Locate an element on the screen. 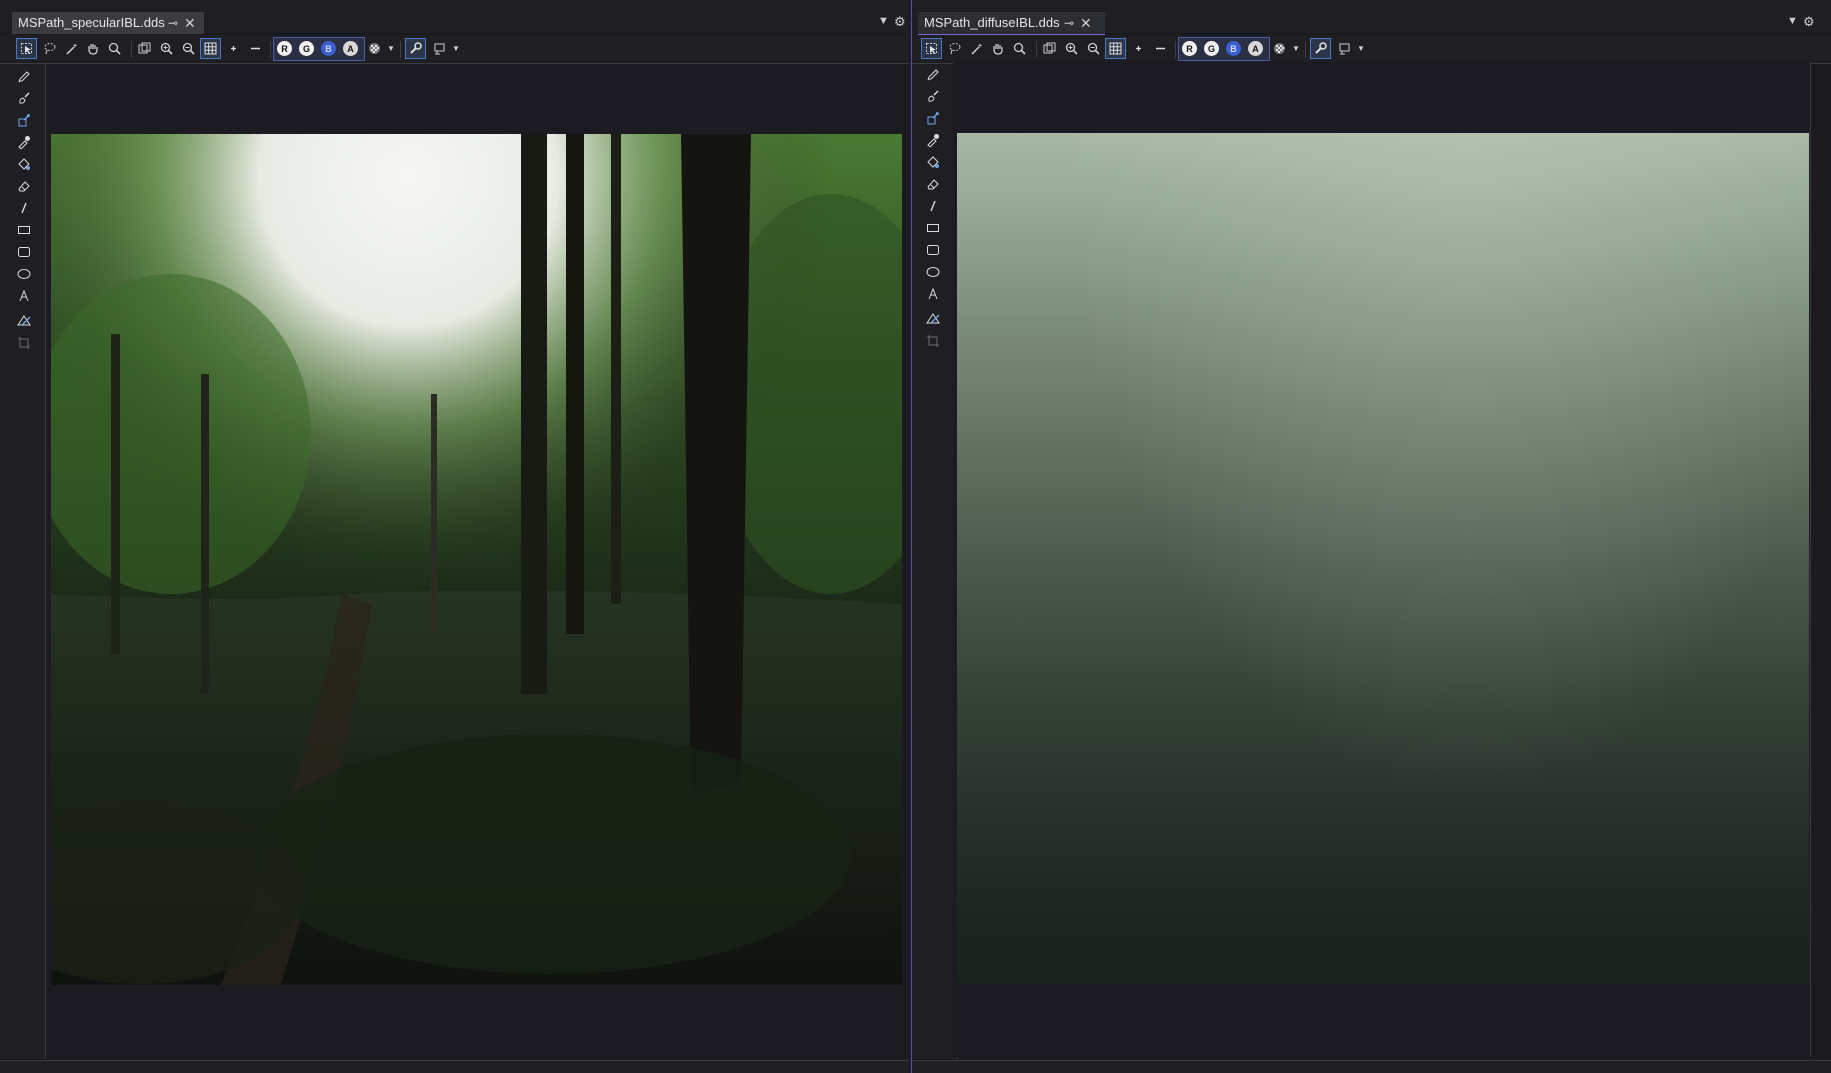  left-tabstrip: MSPath_specularIBL.dds ⊸ ✕ ▼ ⚙ is located at coordinates (454, 17).